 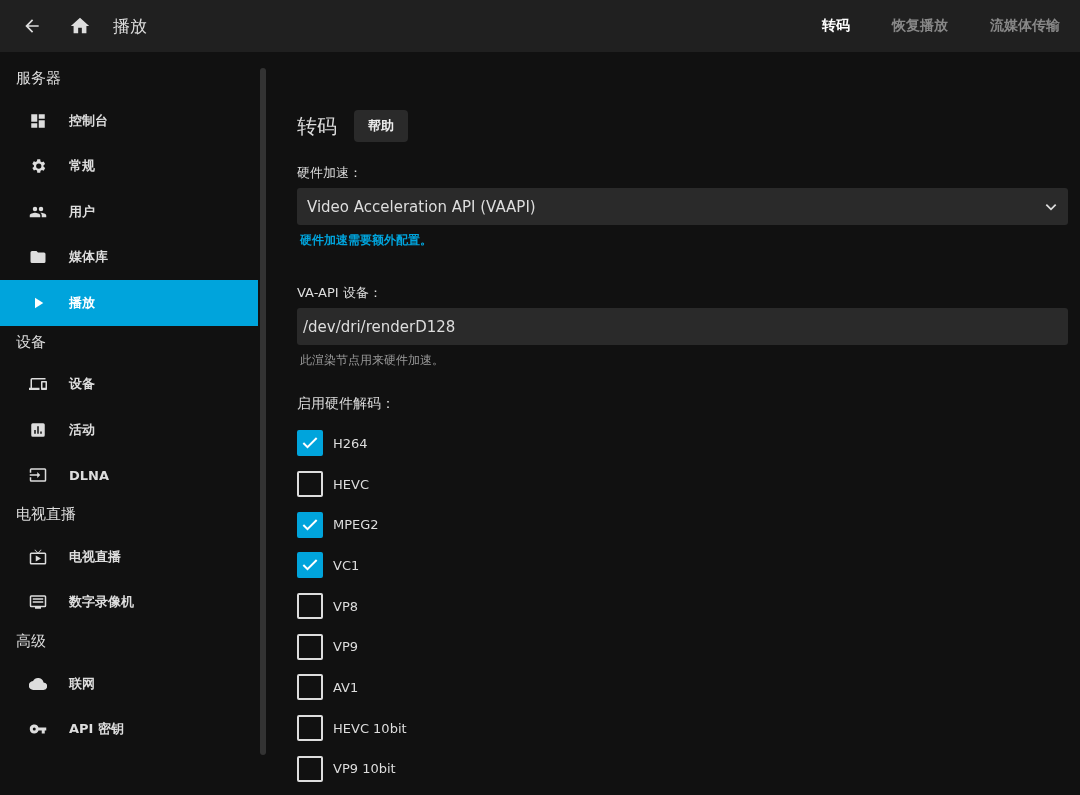 What do you see at coordinates (38, 78) in the screenshot?
I see `section-heading: 服务器` at bounding box center [38, 78].